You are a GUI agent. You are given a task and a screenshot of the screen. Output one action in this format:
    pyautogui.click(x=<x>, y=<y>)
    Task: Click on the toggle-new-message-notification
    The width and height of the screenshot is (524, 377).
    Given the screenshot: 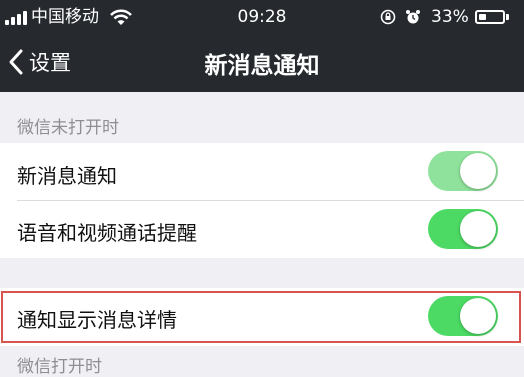 What is the action you would take?
    pyautogui.click(x=463, y=171)
    